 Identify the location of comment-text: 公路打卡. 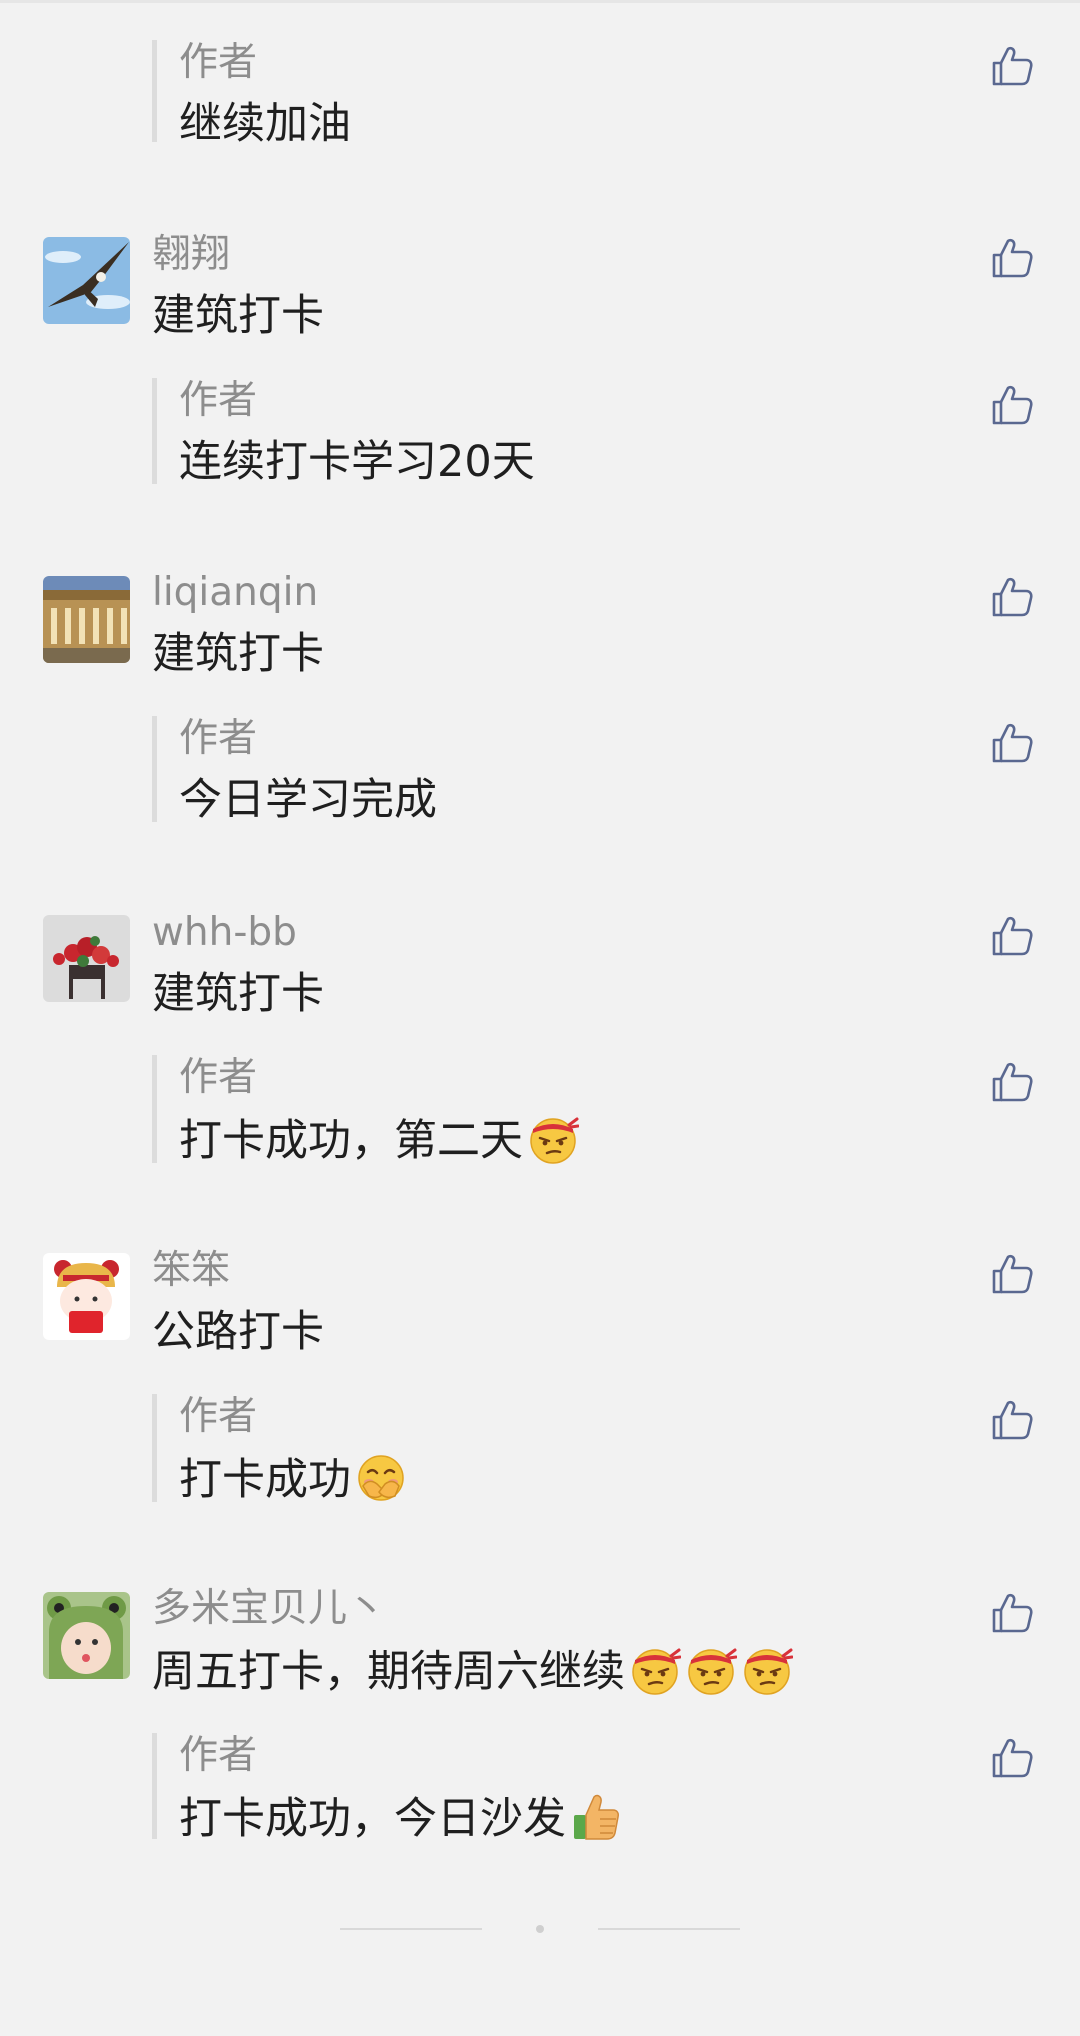
(238, 1332).